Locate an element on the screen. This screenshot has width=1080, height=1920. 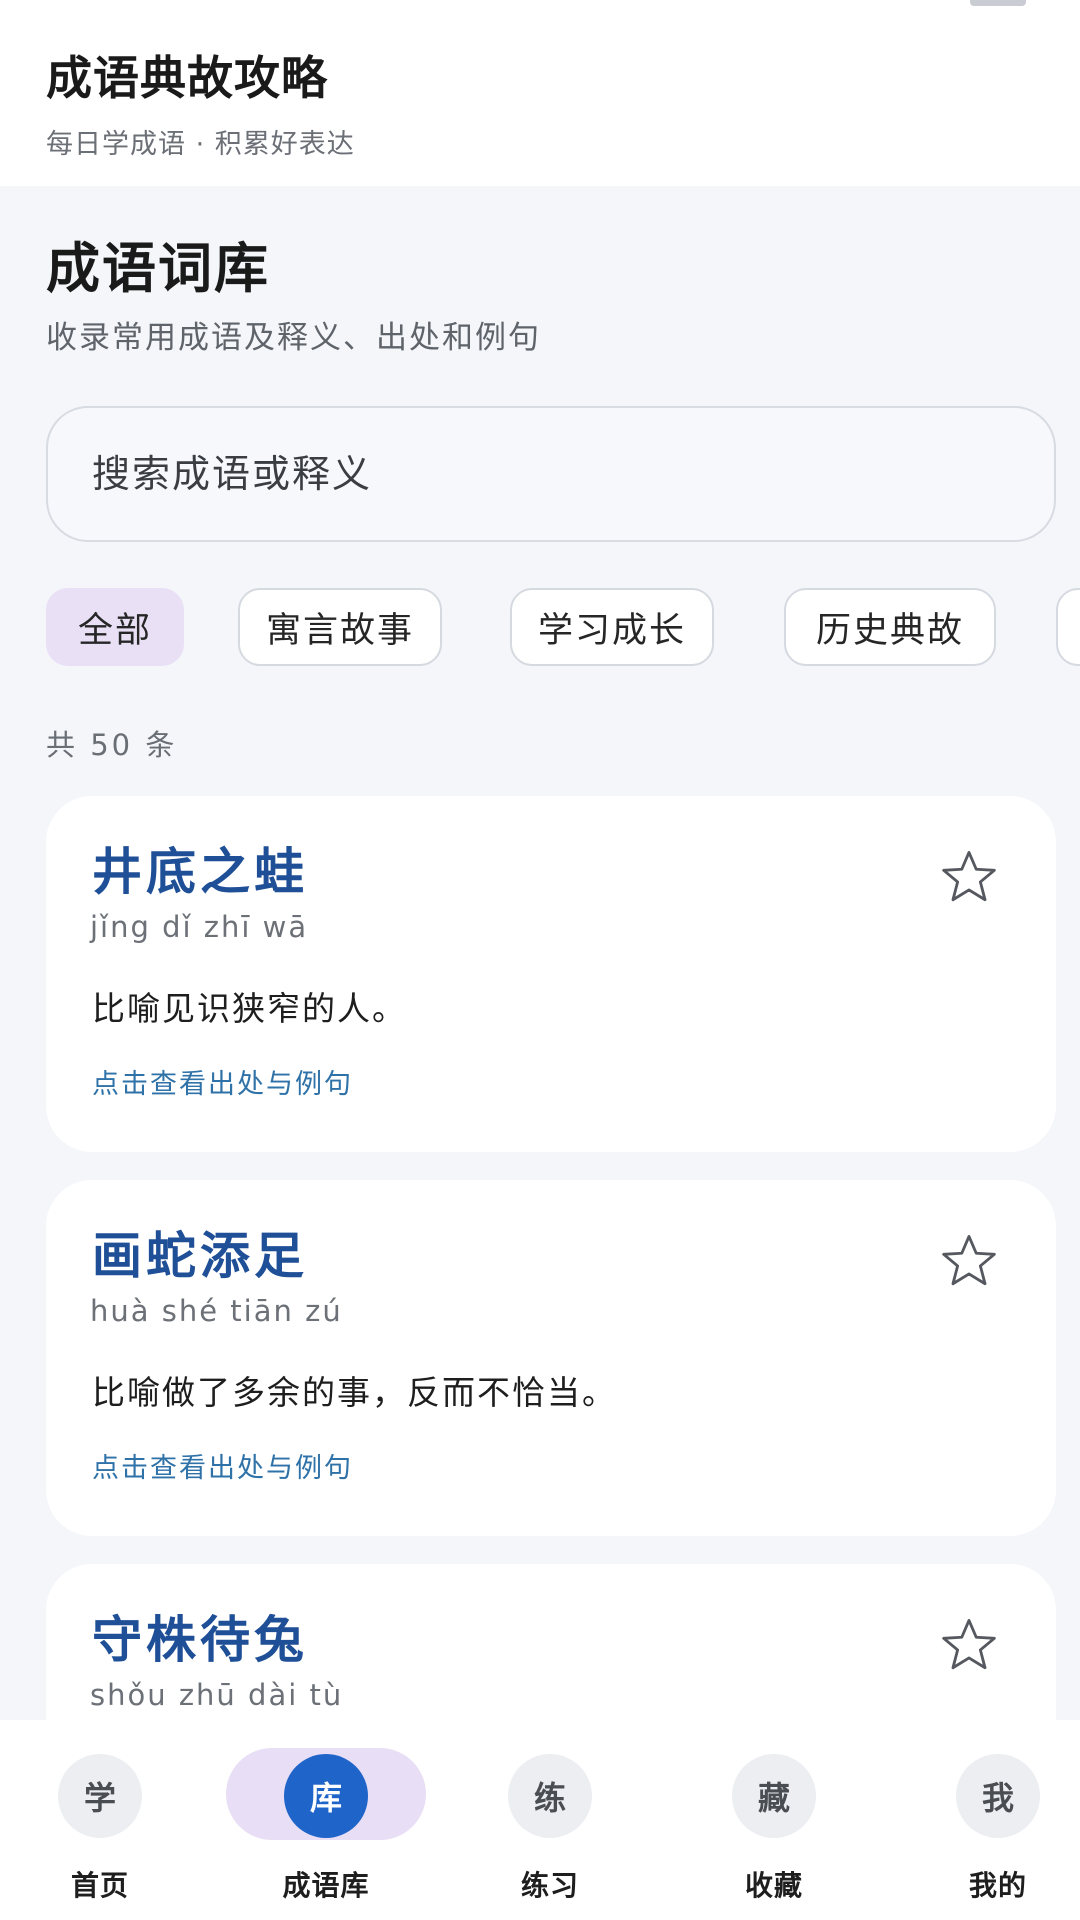
chip-all: 全部 is located at coordinates (115, 627).